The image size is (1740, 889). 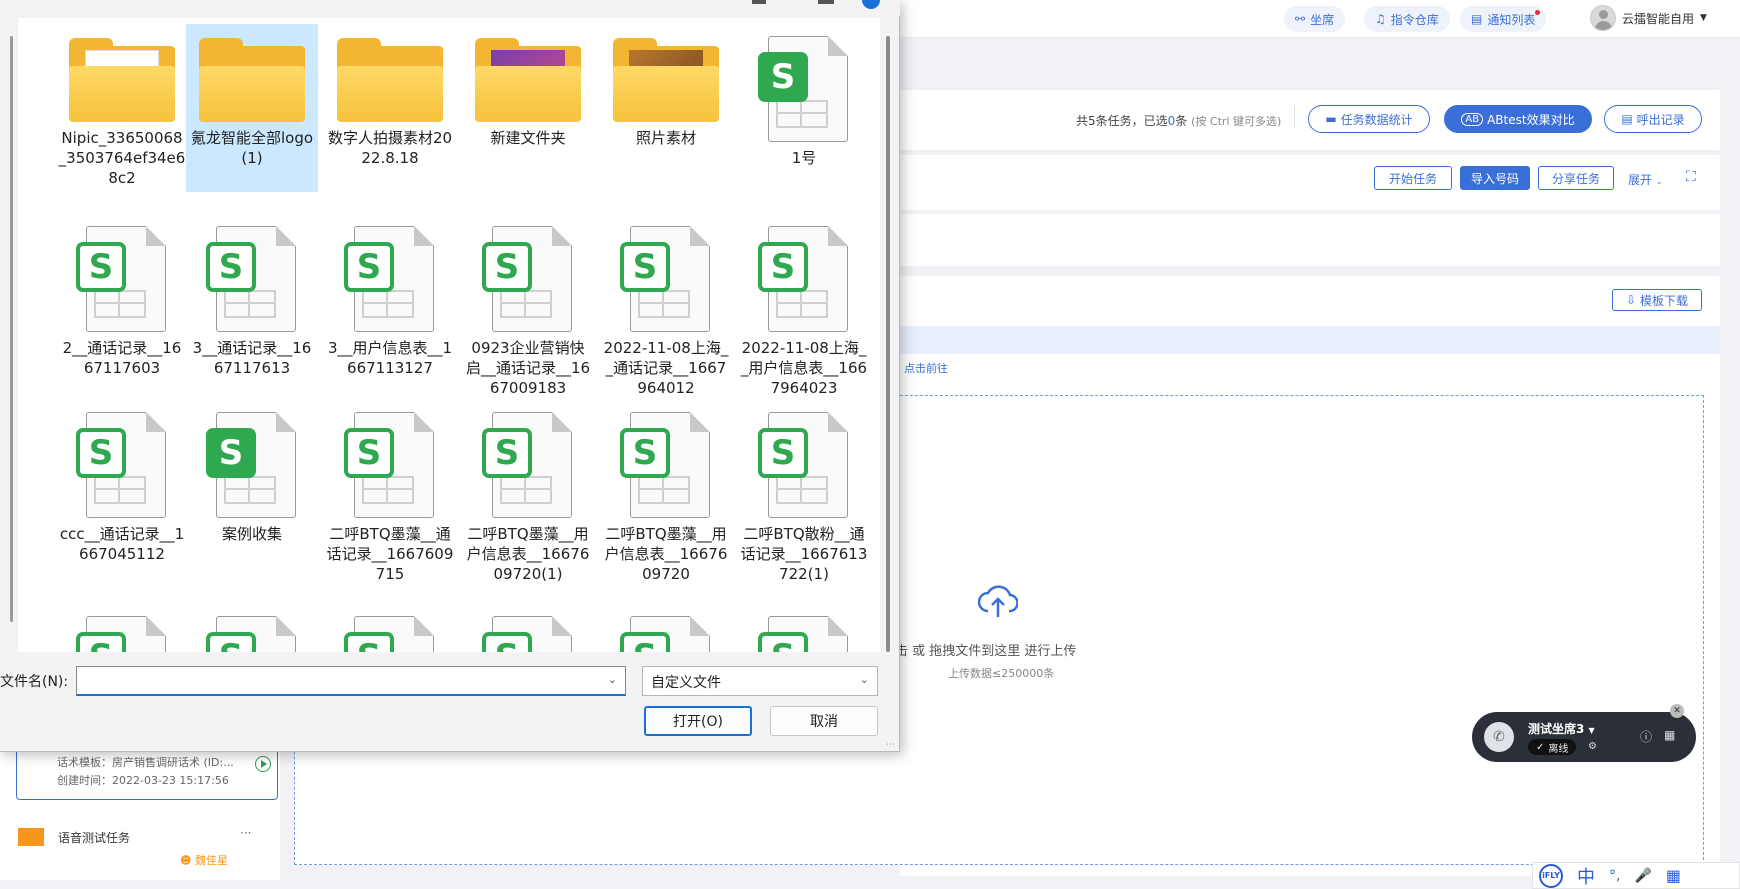 What do you see at coordinates (351, 681) in the screenshot?
I see `filename-input: ⌄` at bounding box center [351, 681].